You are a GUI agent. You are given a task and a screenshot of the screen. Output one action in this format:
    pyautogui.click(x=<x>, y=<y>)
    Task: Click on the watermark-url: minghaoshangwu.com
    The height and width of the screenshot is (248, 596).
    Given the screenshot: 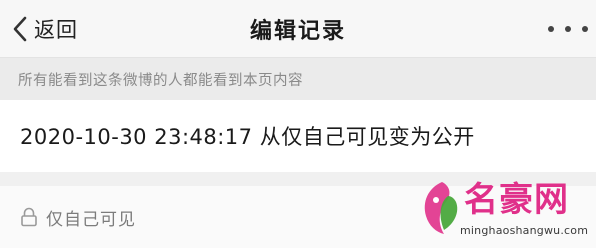 What is the action you would take?
    pyautogui.click(x=524, y=230)
    